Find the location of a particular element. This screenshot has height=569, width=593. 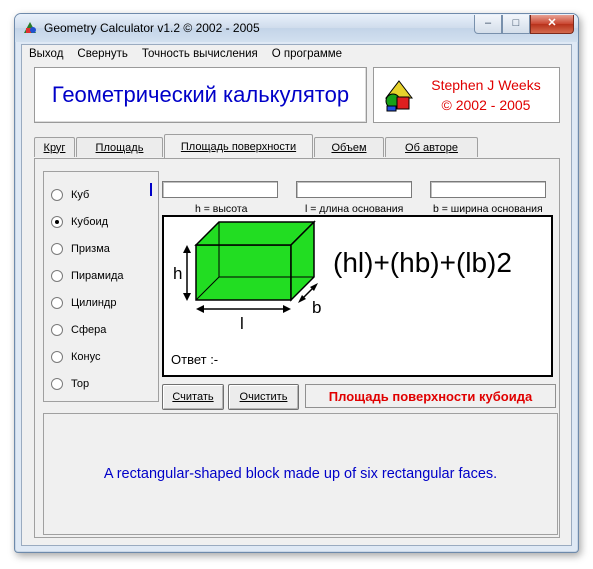

calculate-button: Считать is located at coordinates (193, 397).